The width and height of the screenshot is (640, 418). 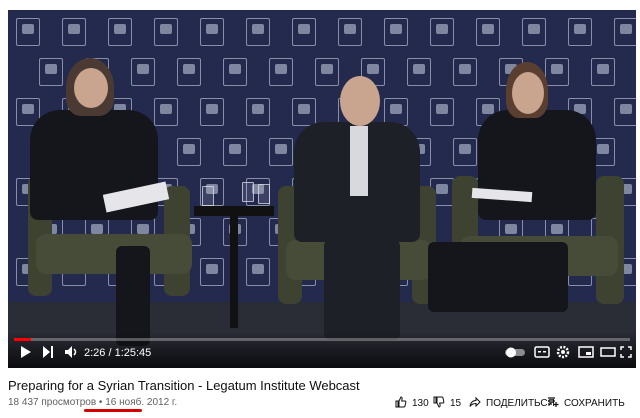 What do you see at coordinates (594, 403) in the screenshot?
I see `save-label: СОХРАНИТЬ` at bounding box center [594, 403].